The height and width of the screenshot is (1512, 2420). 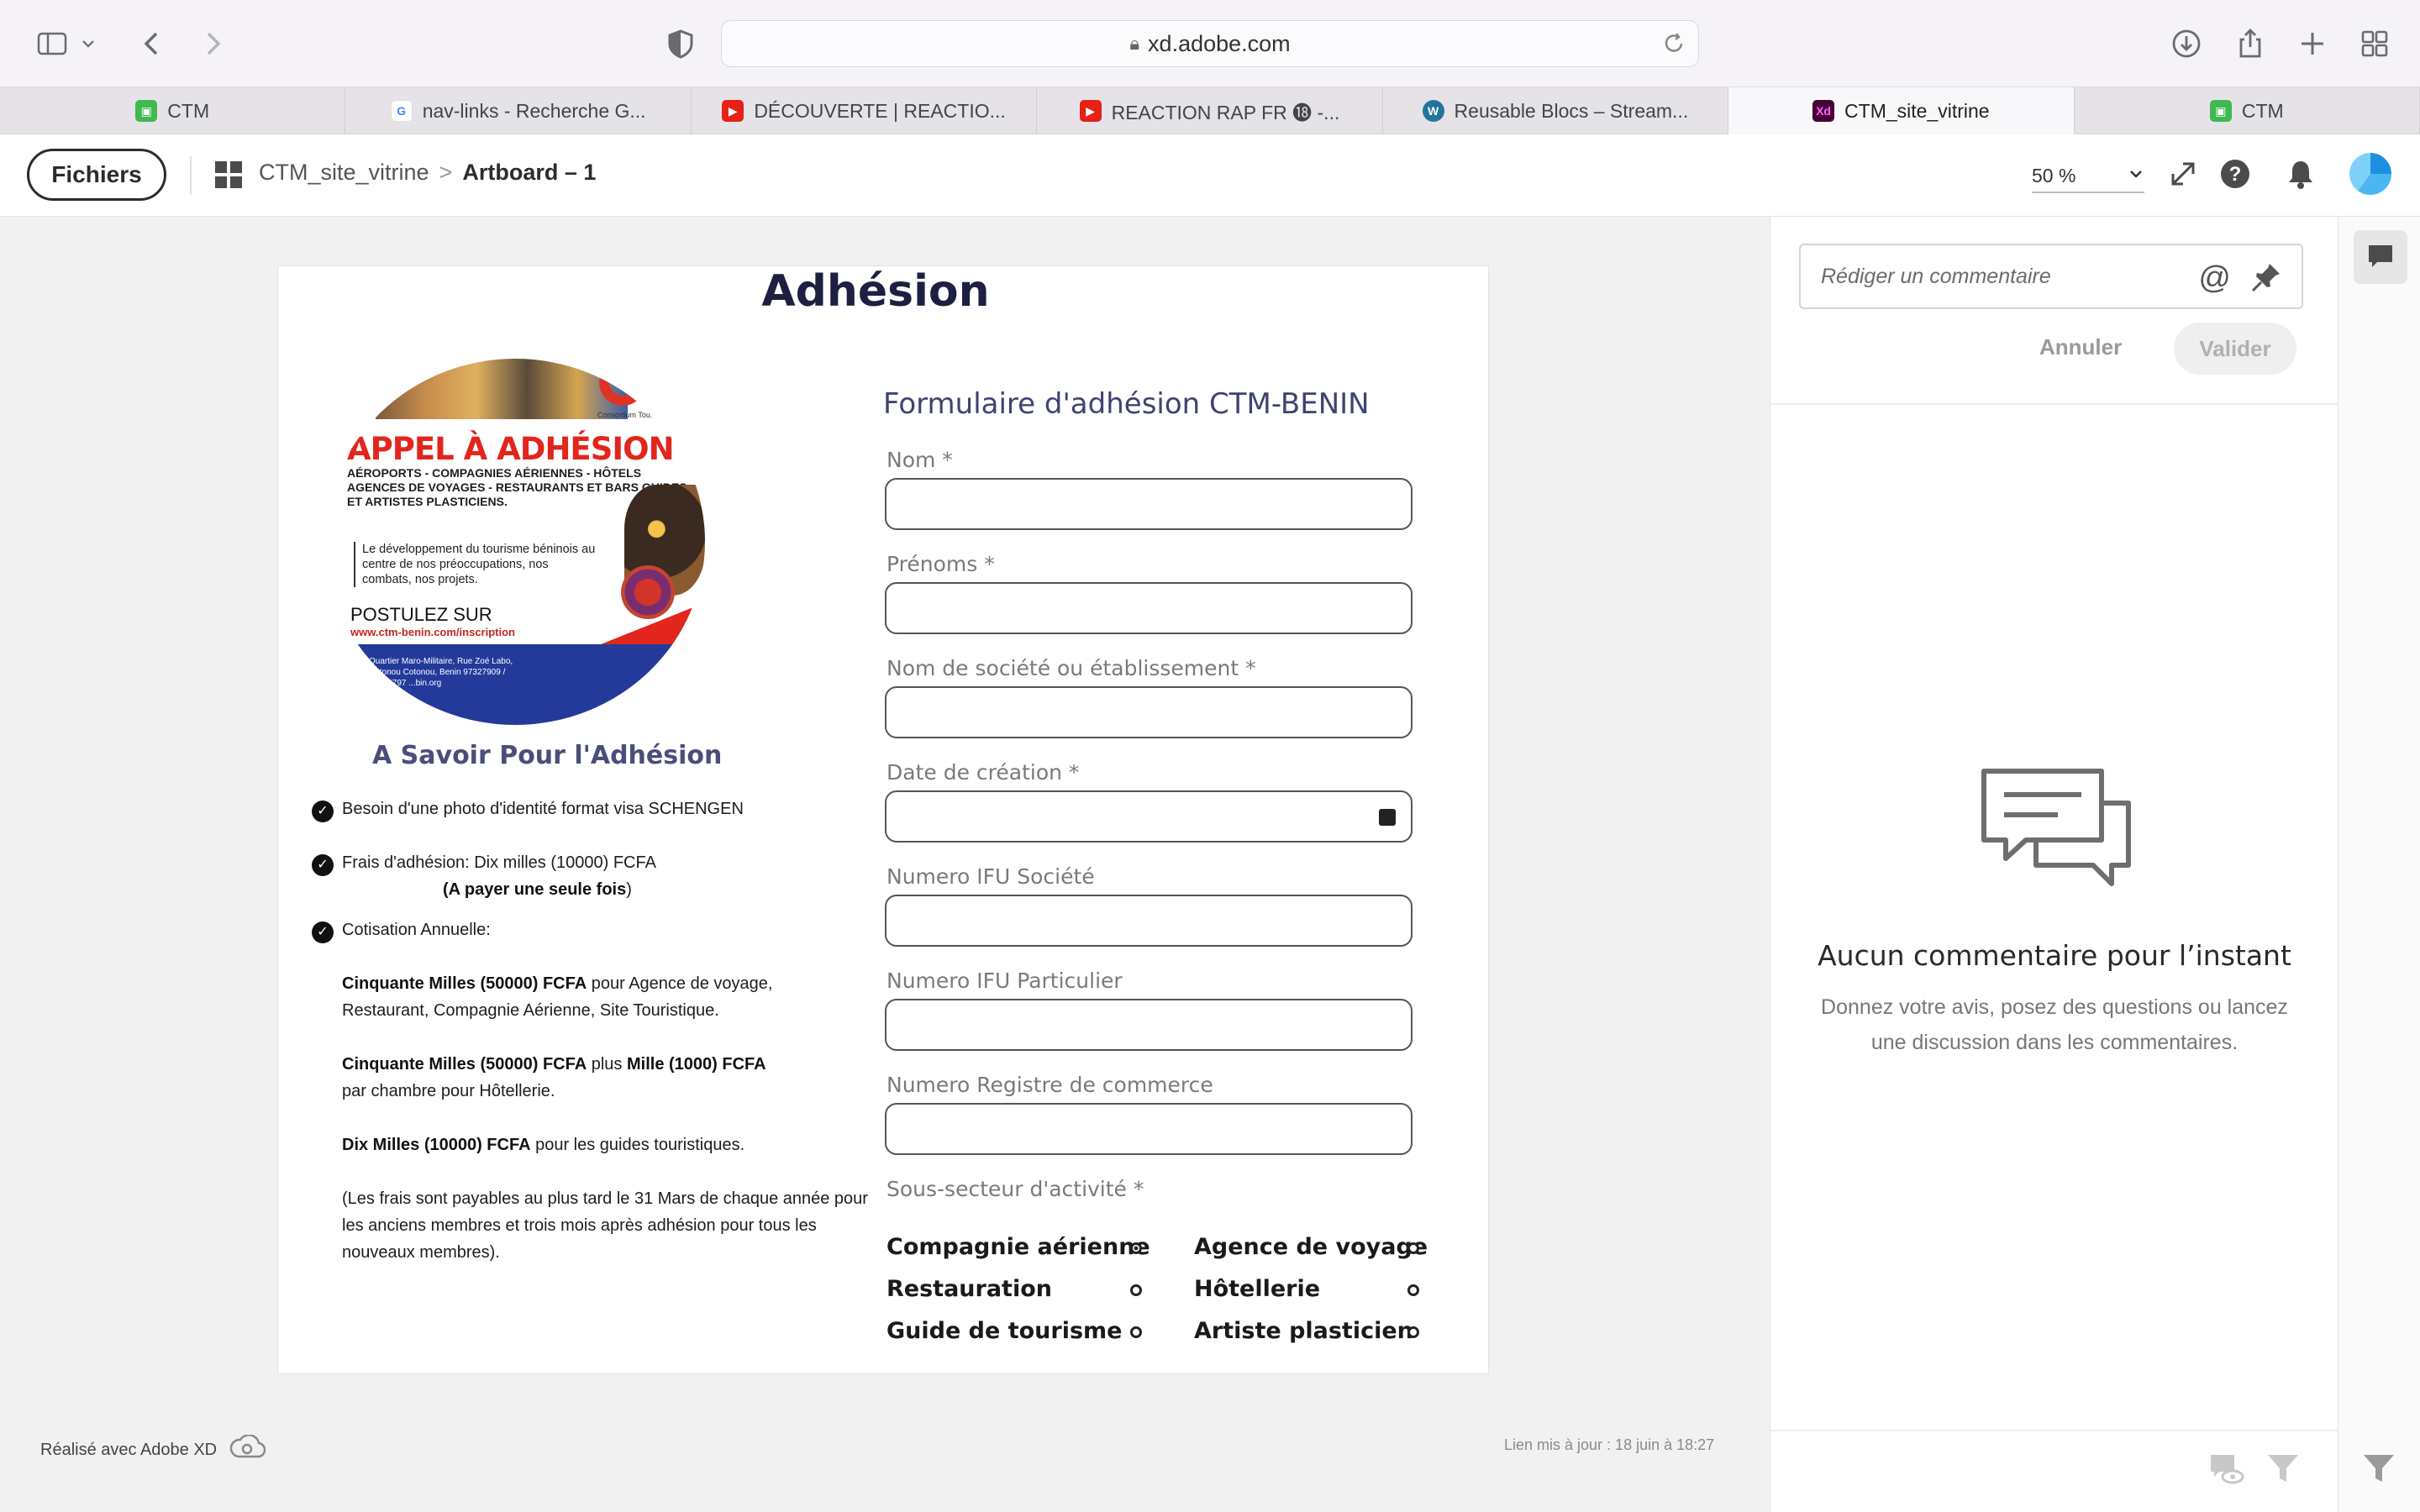 What do you see at coordinates (1257, 1289) in the screenshot?
I see `option-hotellerie: Hôtellerie` at bounding box center [1257, 1289].